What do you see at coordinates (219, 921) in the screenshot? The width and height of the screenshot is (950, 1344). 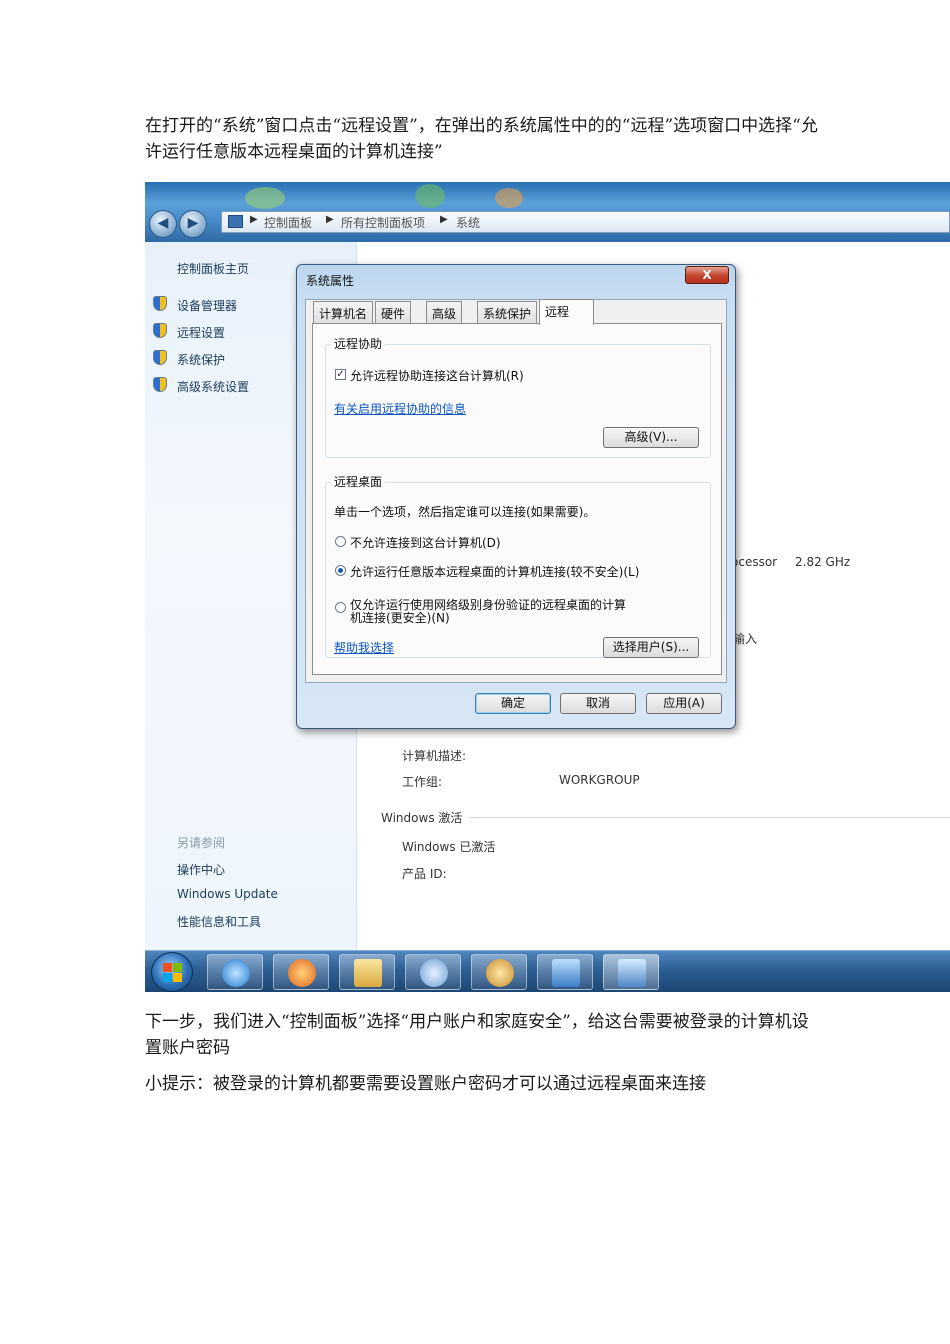 I see `sidebar-performance-tools: 性能信息和工具` at bounding box center [219, 921].